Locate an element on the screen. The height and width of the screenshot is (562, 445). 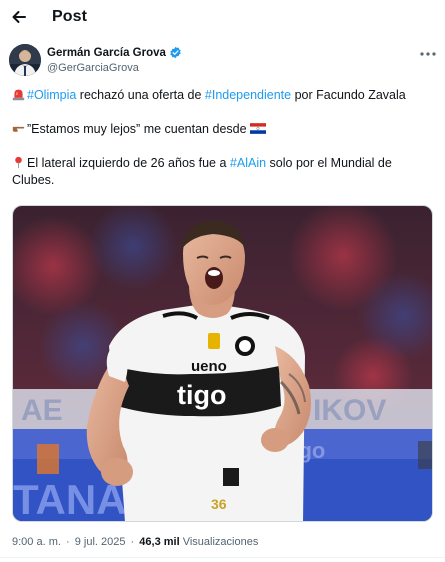
hashtag-alain: #AlAin is located at coordinates (248, 163).